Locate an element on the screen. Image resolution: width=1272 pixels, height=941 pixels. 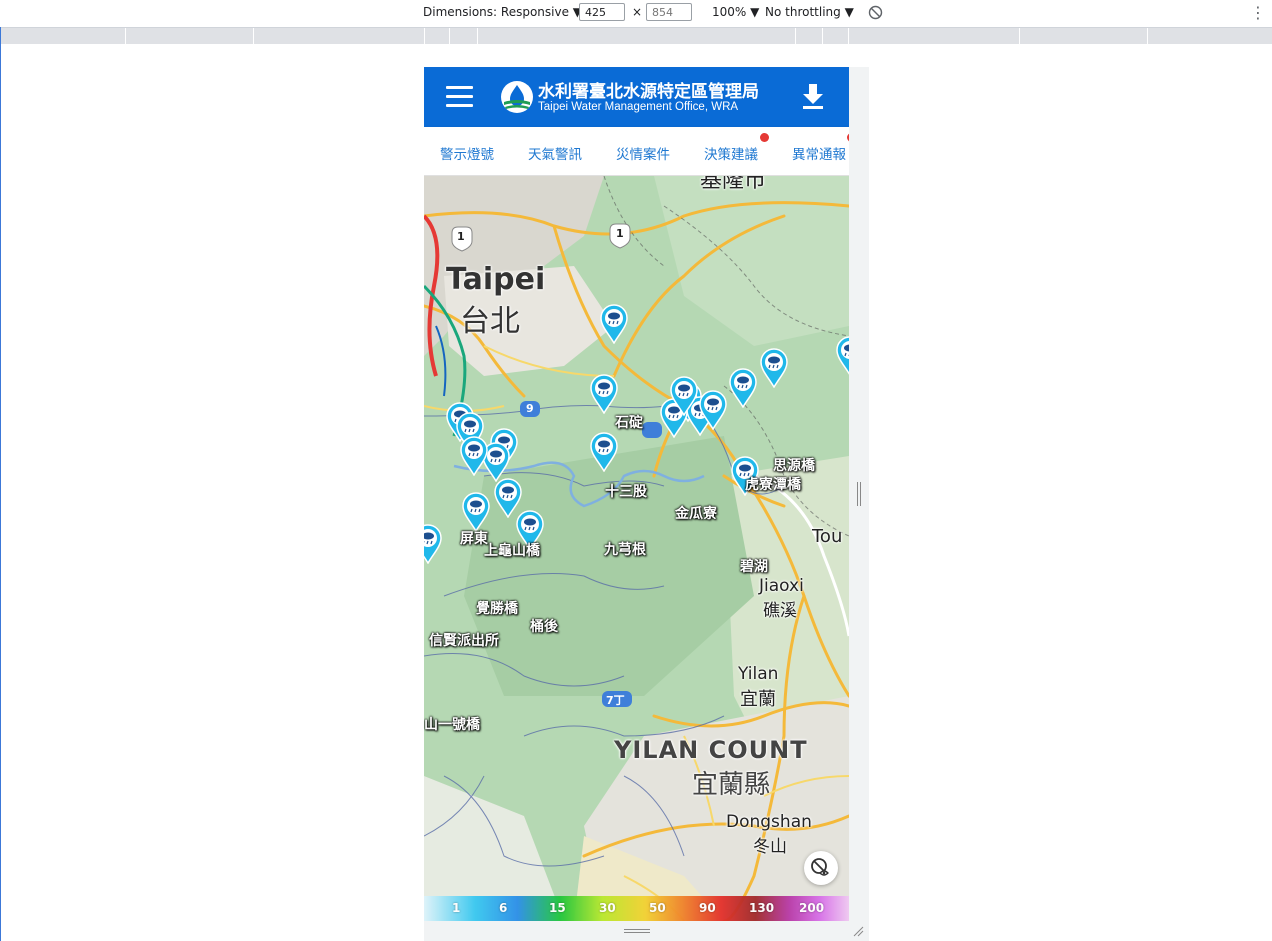
toggle-visibility-button is located at coordinates (821, 868).